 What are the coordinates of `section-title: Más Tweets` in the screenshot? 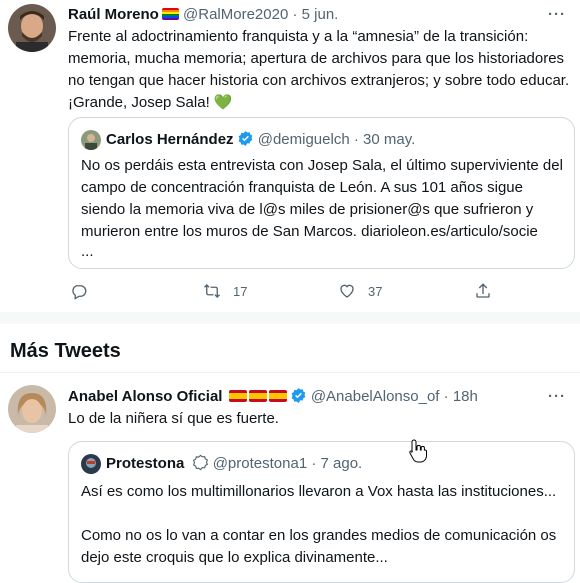 It's located at (65, 351).